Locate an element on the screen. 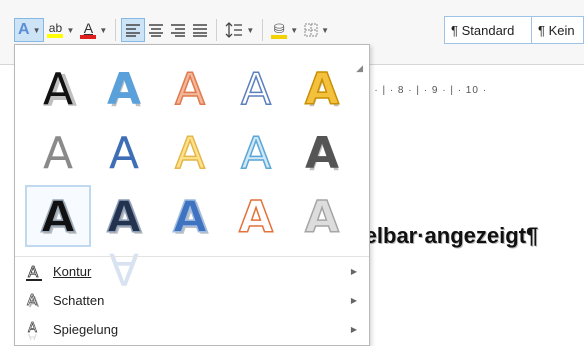 The image size is (584, 346). menu-item-kontur: A Kontur ▶ is located at coordinates (192, 271).